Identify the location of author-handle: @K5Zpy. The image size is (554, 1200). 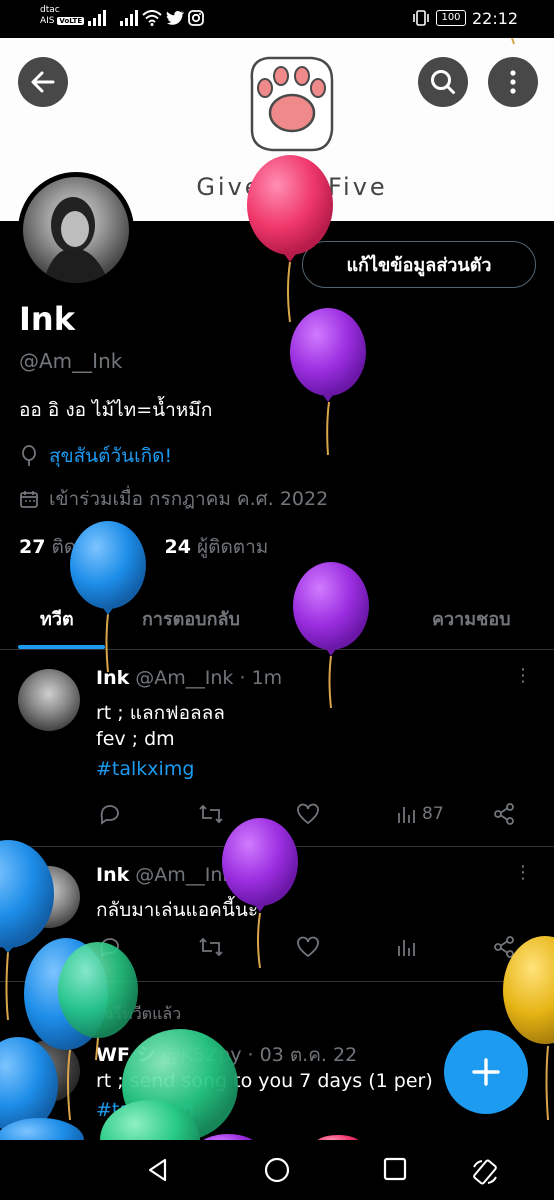
(201, 1055).